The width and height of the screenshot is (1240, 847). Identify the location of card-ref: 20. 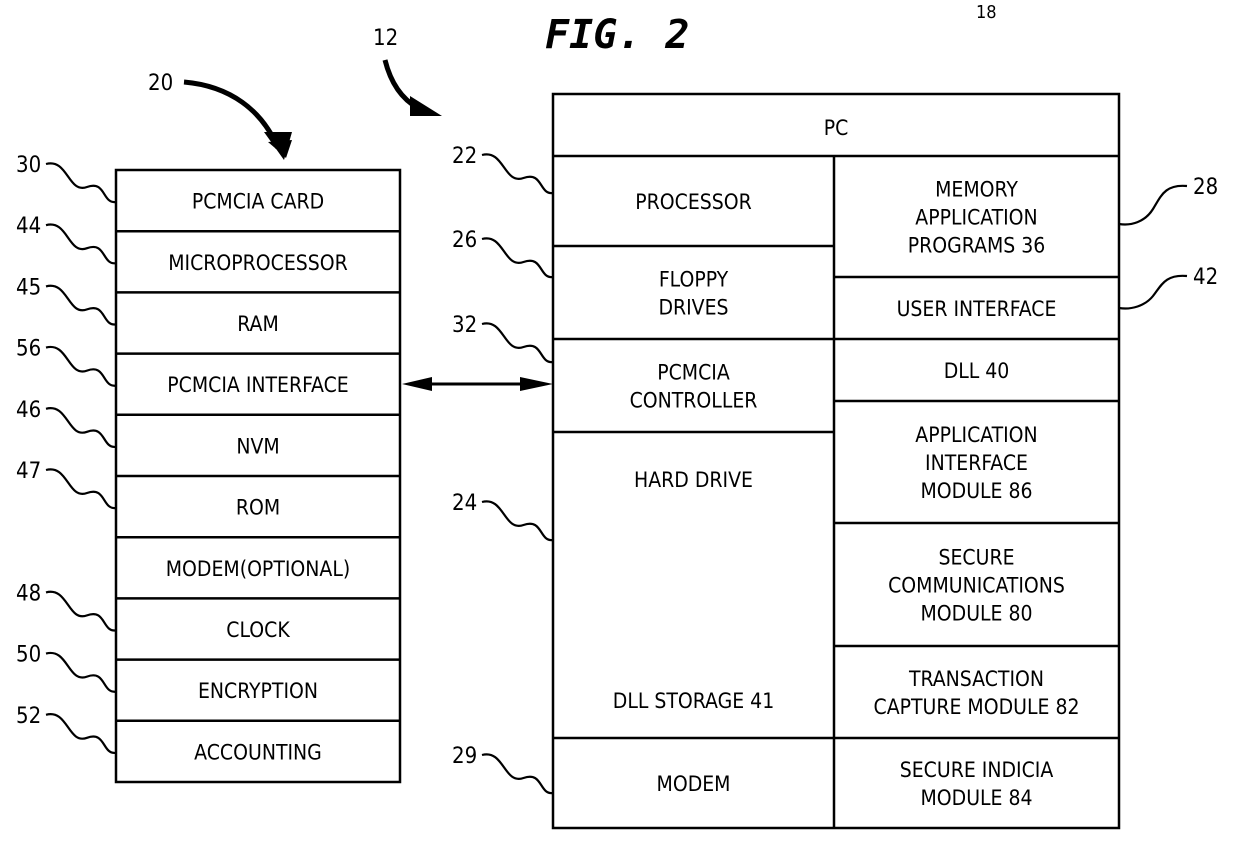
(160, 83).